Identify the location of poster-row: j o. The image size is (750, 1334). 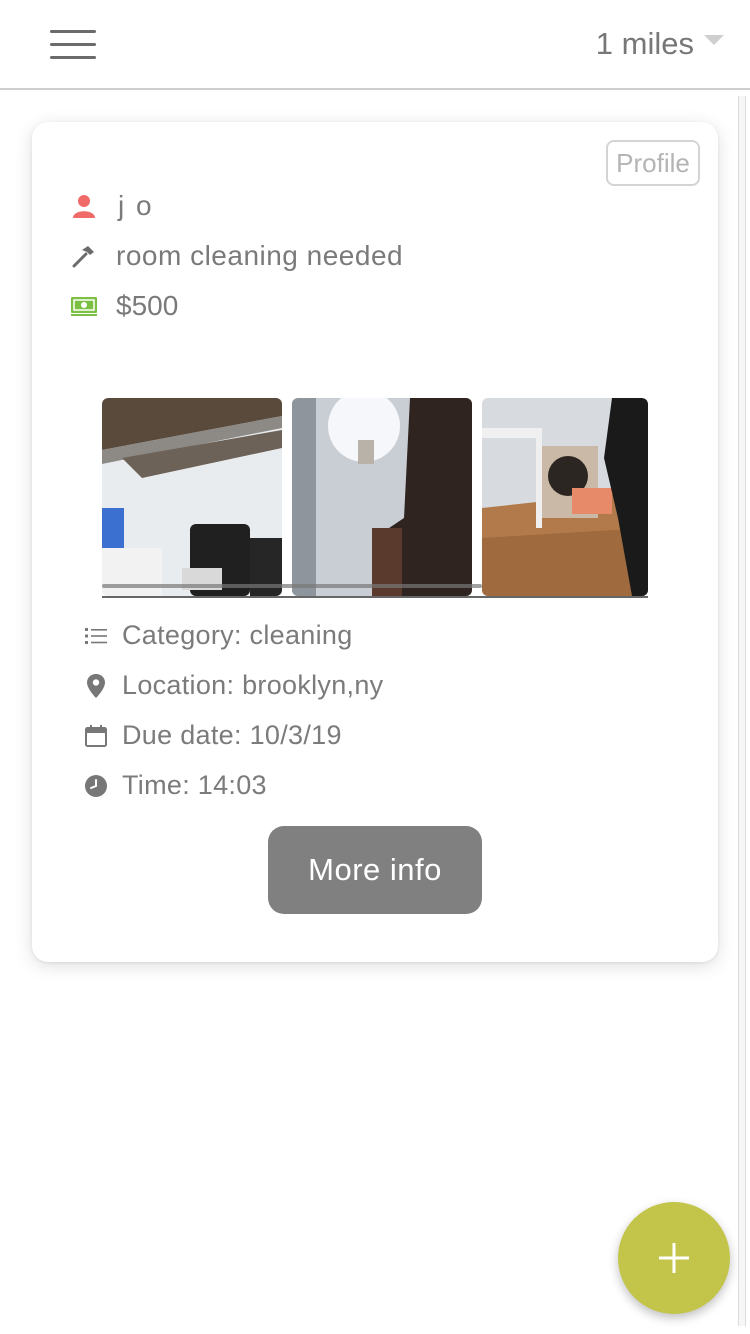
(112, 206).